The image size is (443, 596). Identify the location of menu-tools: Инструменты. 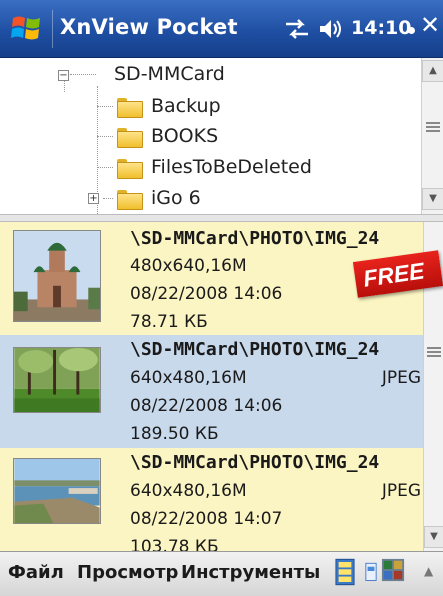
(250, 572).